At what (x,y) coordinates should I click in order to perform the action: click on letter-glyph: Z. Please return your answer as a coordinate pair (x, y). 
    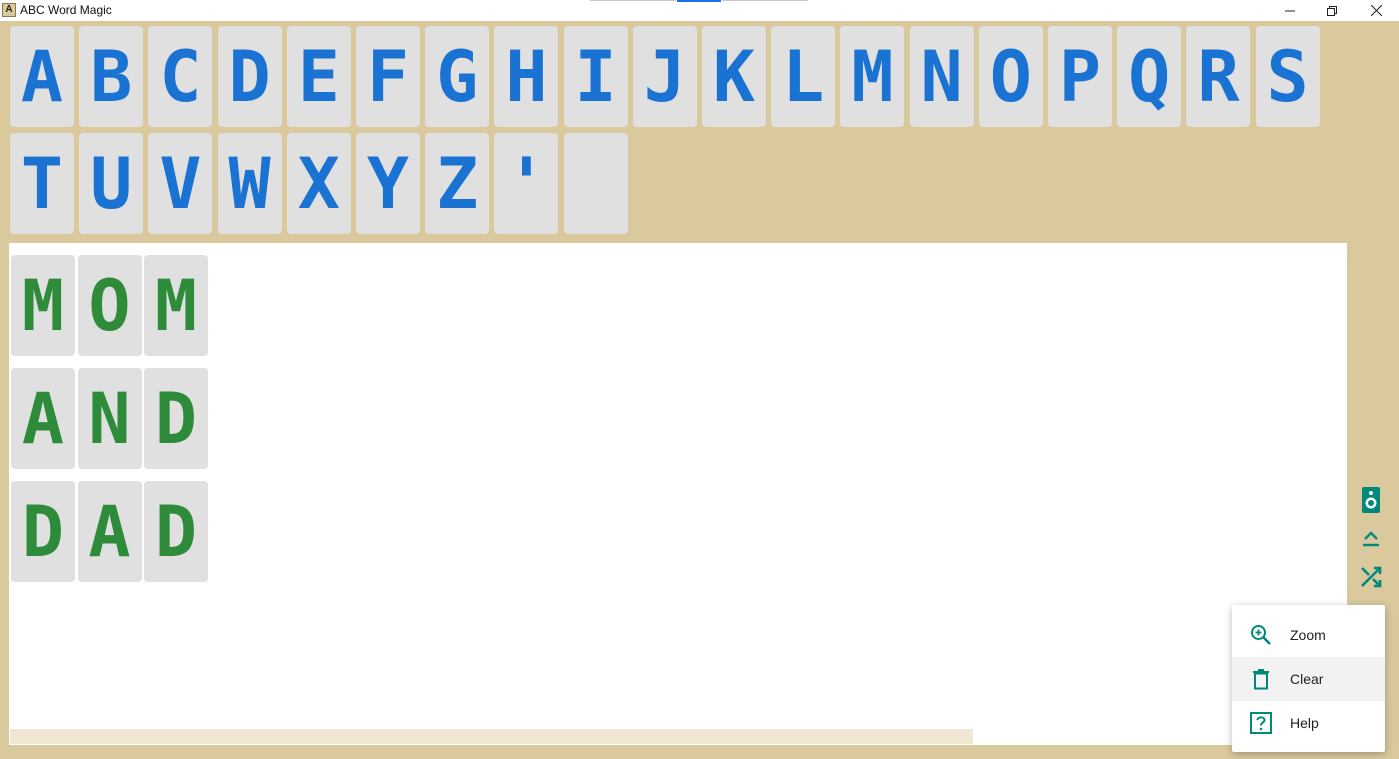
    Looking at the image, I should click on (457, 183).